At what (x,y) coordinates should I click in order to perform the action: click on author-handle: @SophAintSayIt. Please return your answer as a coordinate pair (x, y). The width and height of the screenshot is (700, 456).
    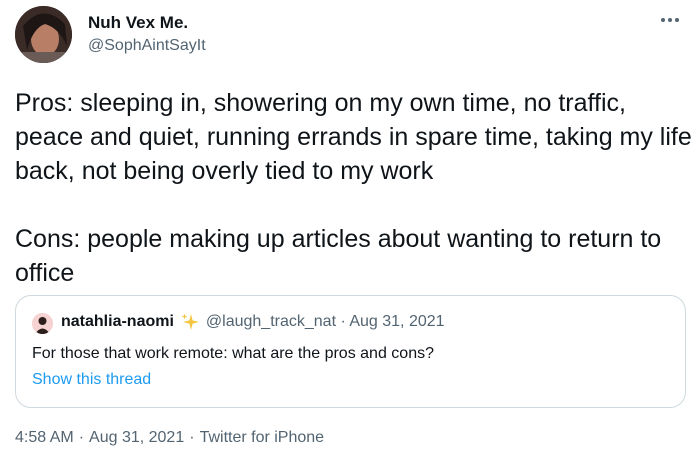
    Looking at the image, I should click on (147, 46).